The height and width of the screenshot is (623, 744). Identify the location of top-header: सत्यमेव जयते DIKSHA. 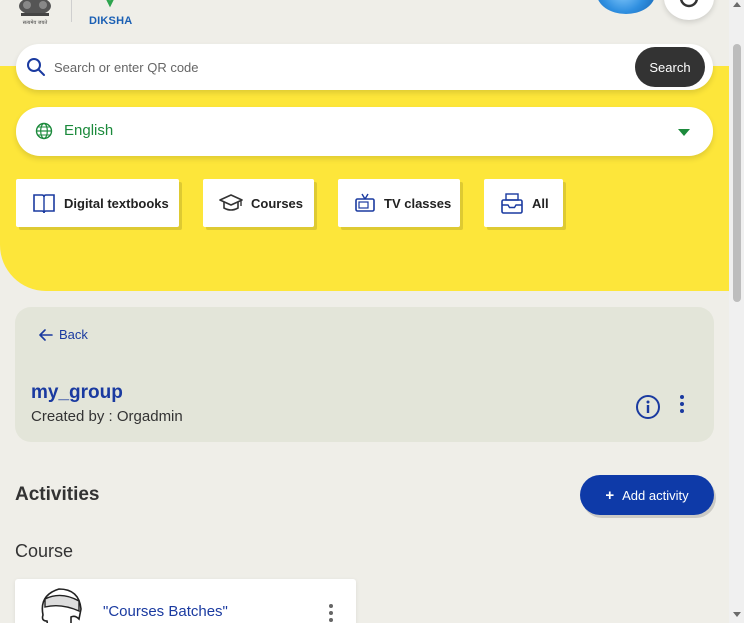
(364, 20).